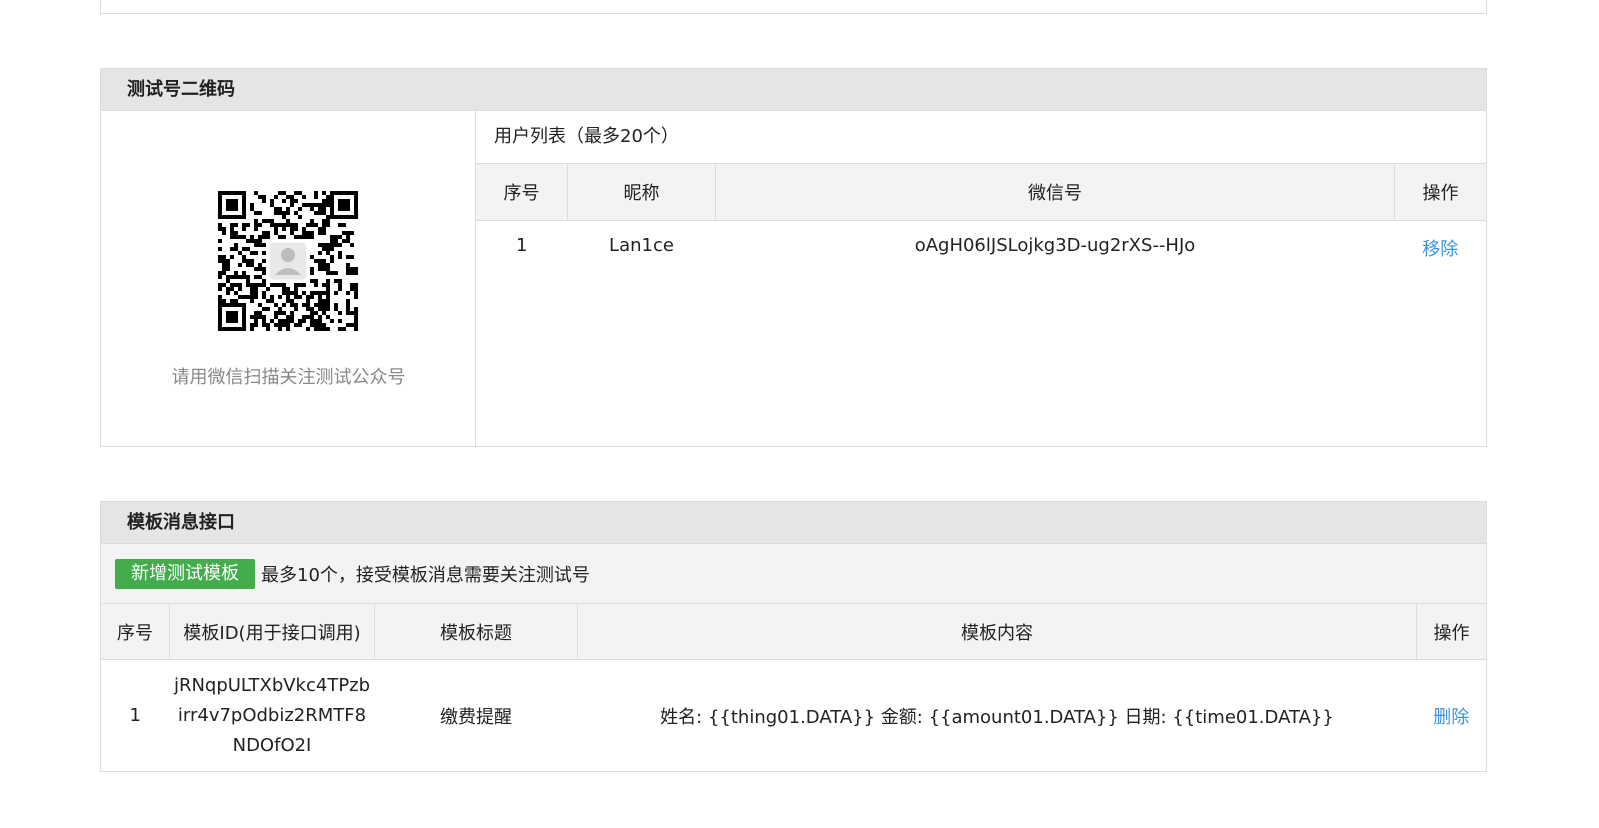  What do you see at coordinates (997, 632) in the screenshot?
I see `column-header: 模板内容` at bounding box center [997, 632].